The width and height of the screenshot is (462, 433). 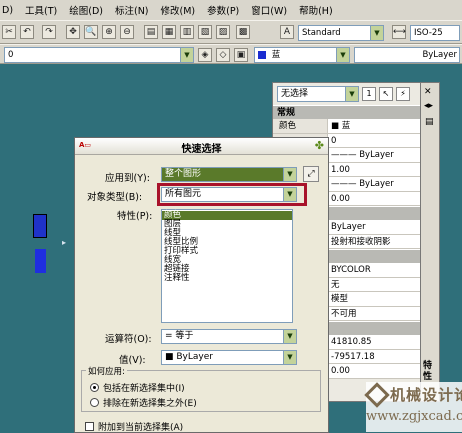 I want to click on zoom-window-icon: ⊕, so click(x=109, y=32).